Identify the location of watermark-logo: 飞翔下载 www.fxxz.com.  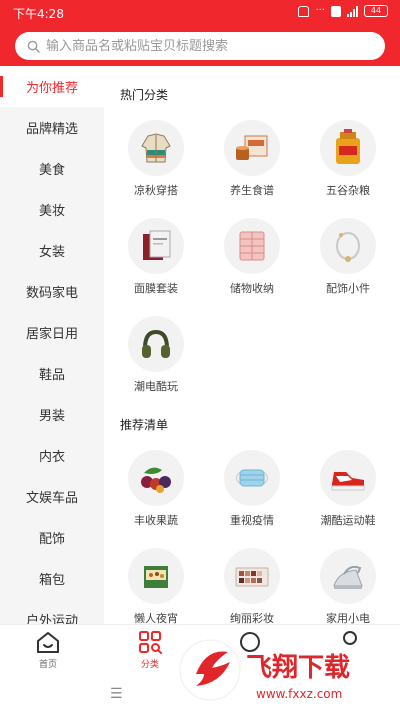
(264, 670).